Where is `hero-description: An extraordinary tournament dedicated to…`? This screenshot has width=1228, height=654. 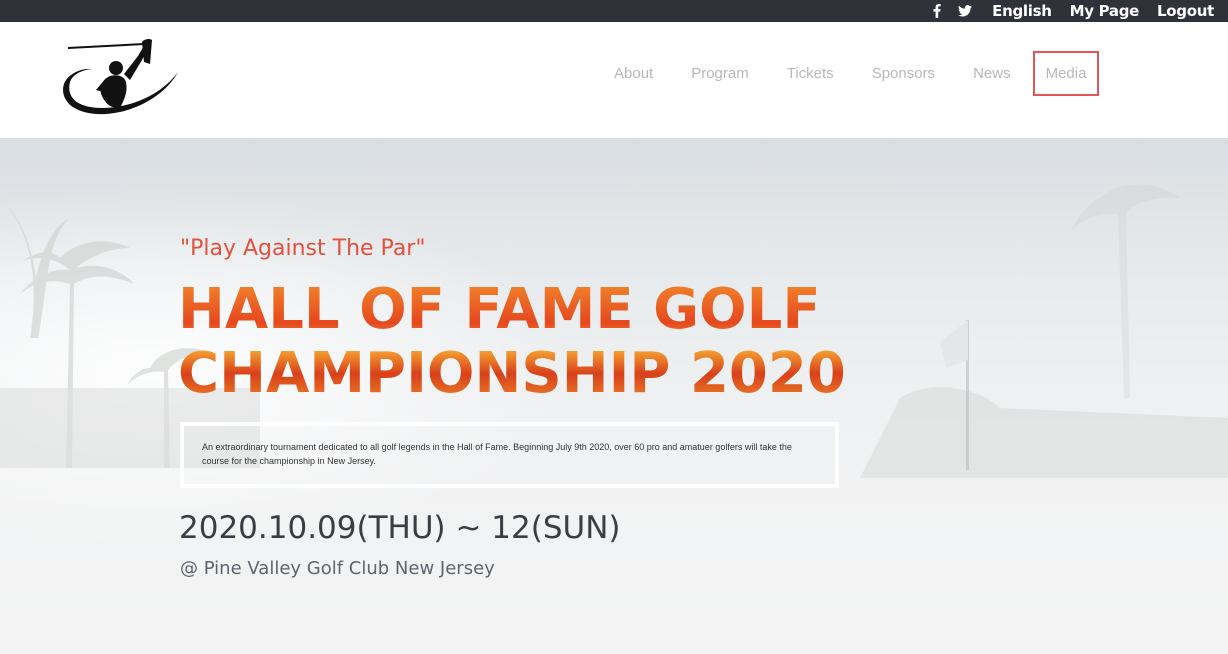 hero-description: An extraordinary tournament dedicated to… is located at coordinates (497, 454).